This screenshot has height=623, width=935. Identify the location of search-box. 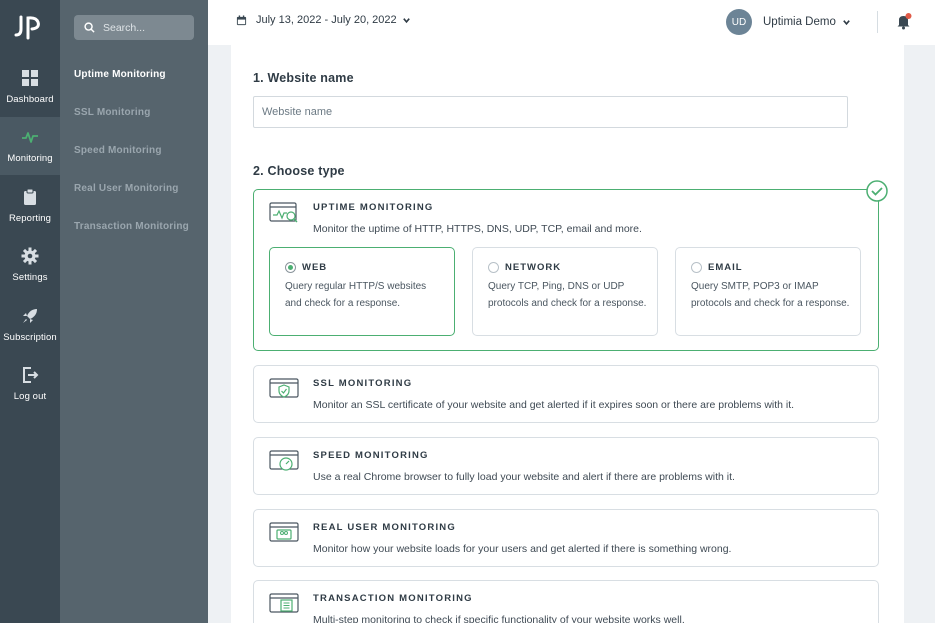
(134, 27).